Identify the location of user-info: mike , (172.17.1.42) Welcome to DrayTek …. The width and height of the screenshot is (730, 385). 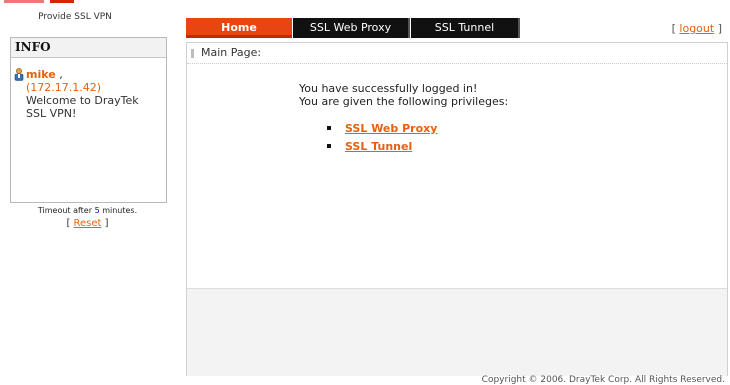
(88, 89).